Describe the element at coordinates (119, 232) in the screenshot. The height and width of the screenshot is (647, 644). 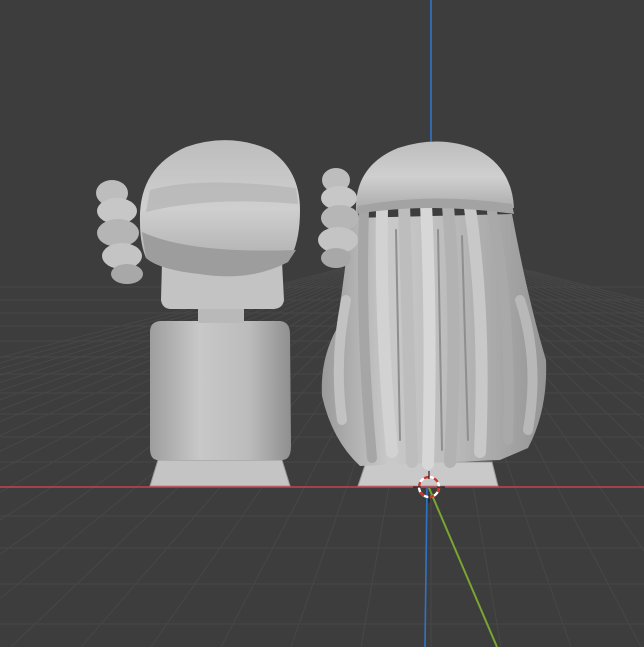
I see `hair-bun` at that location.